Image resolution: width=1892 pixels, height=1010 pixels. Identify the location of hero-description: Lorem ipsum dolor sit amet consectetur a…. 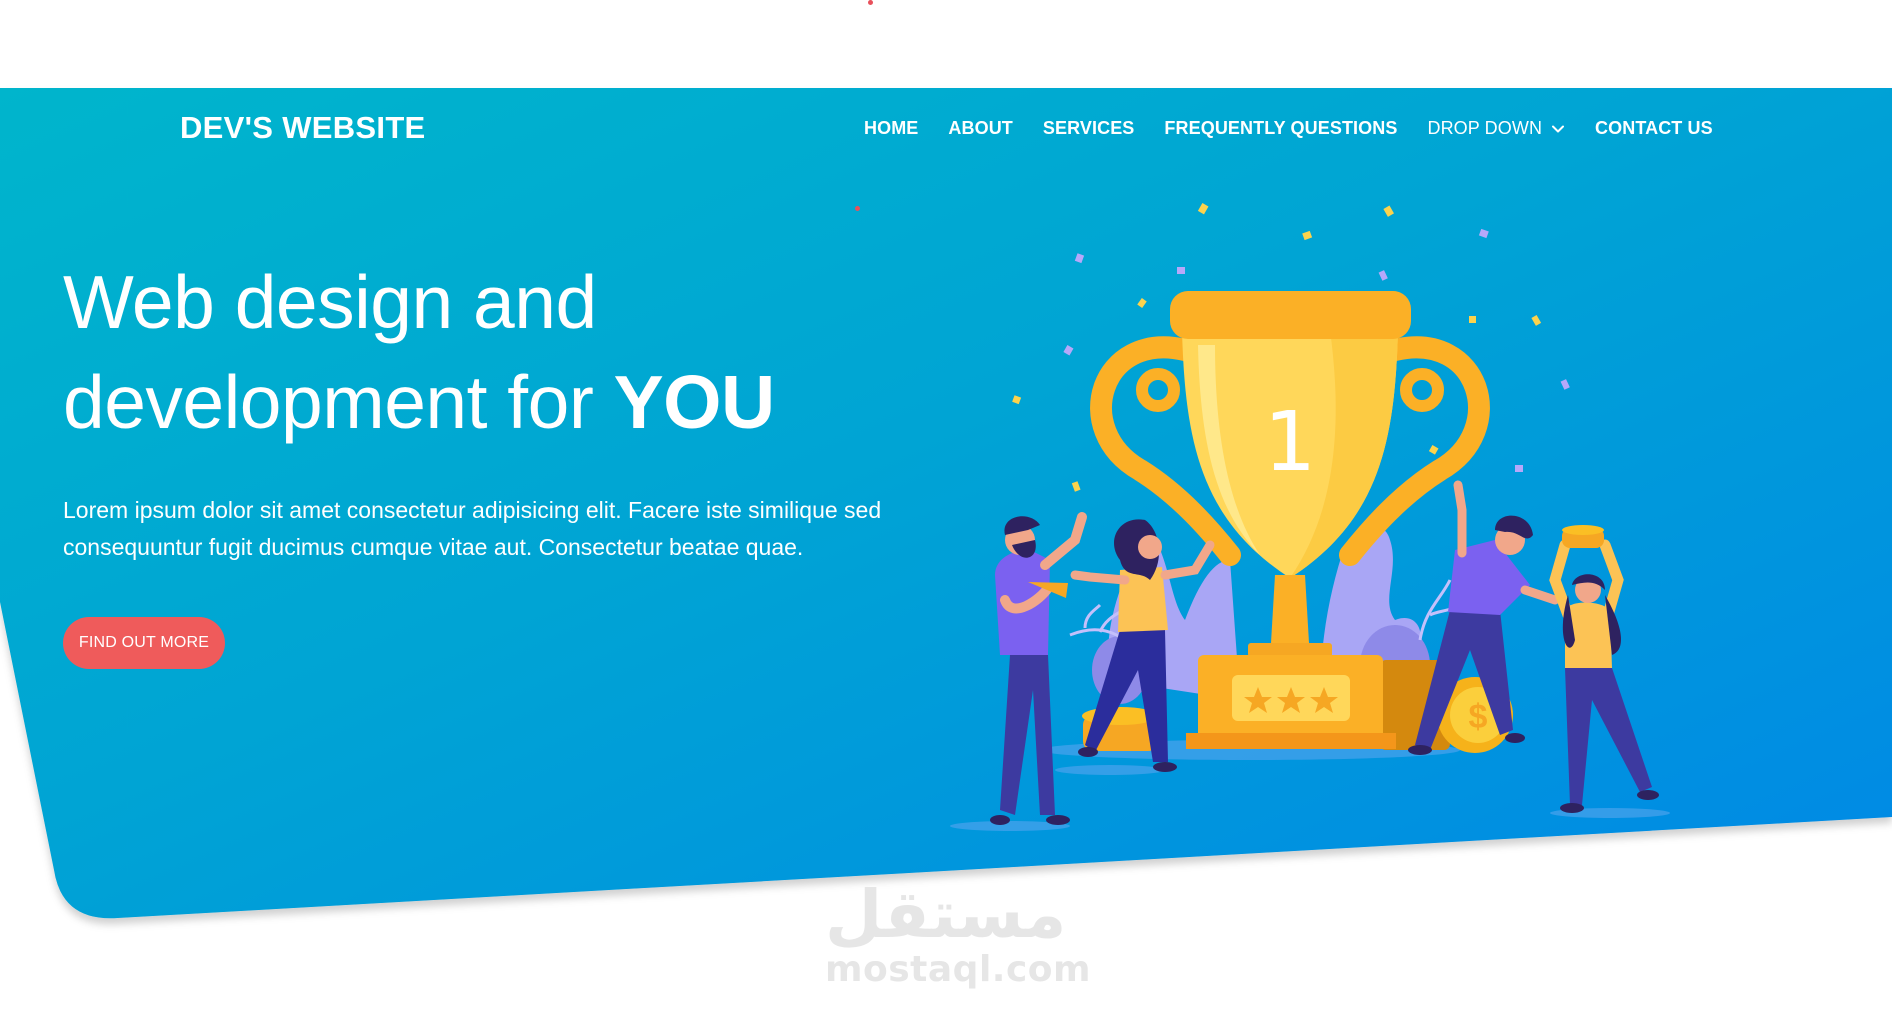
(472, 528).